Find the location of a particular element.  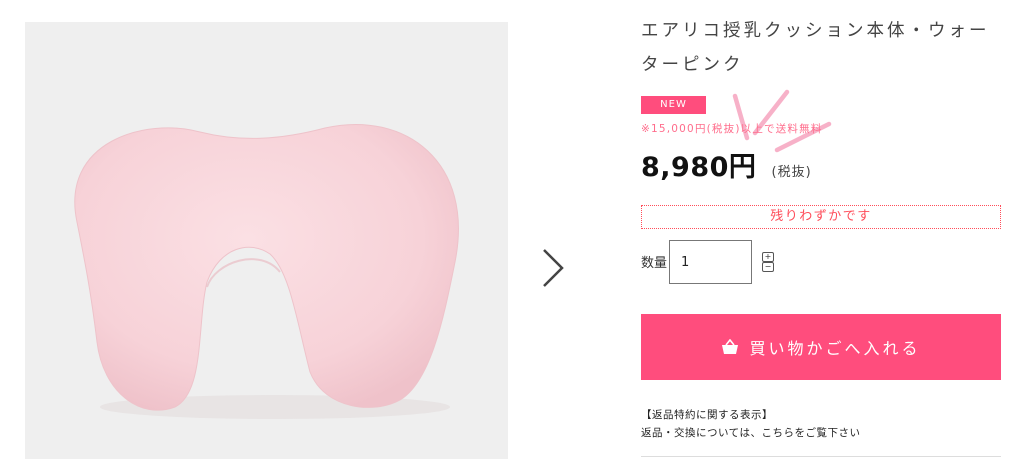

quantity-stepper: + − is located at coordinates (768, 262).